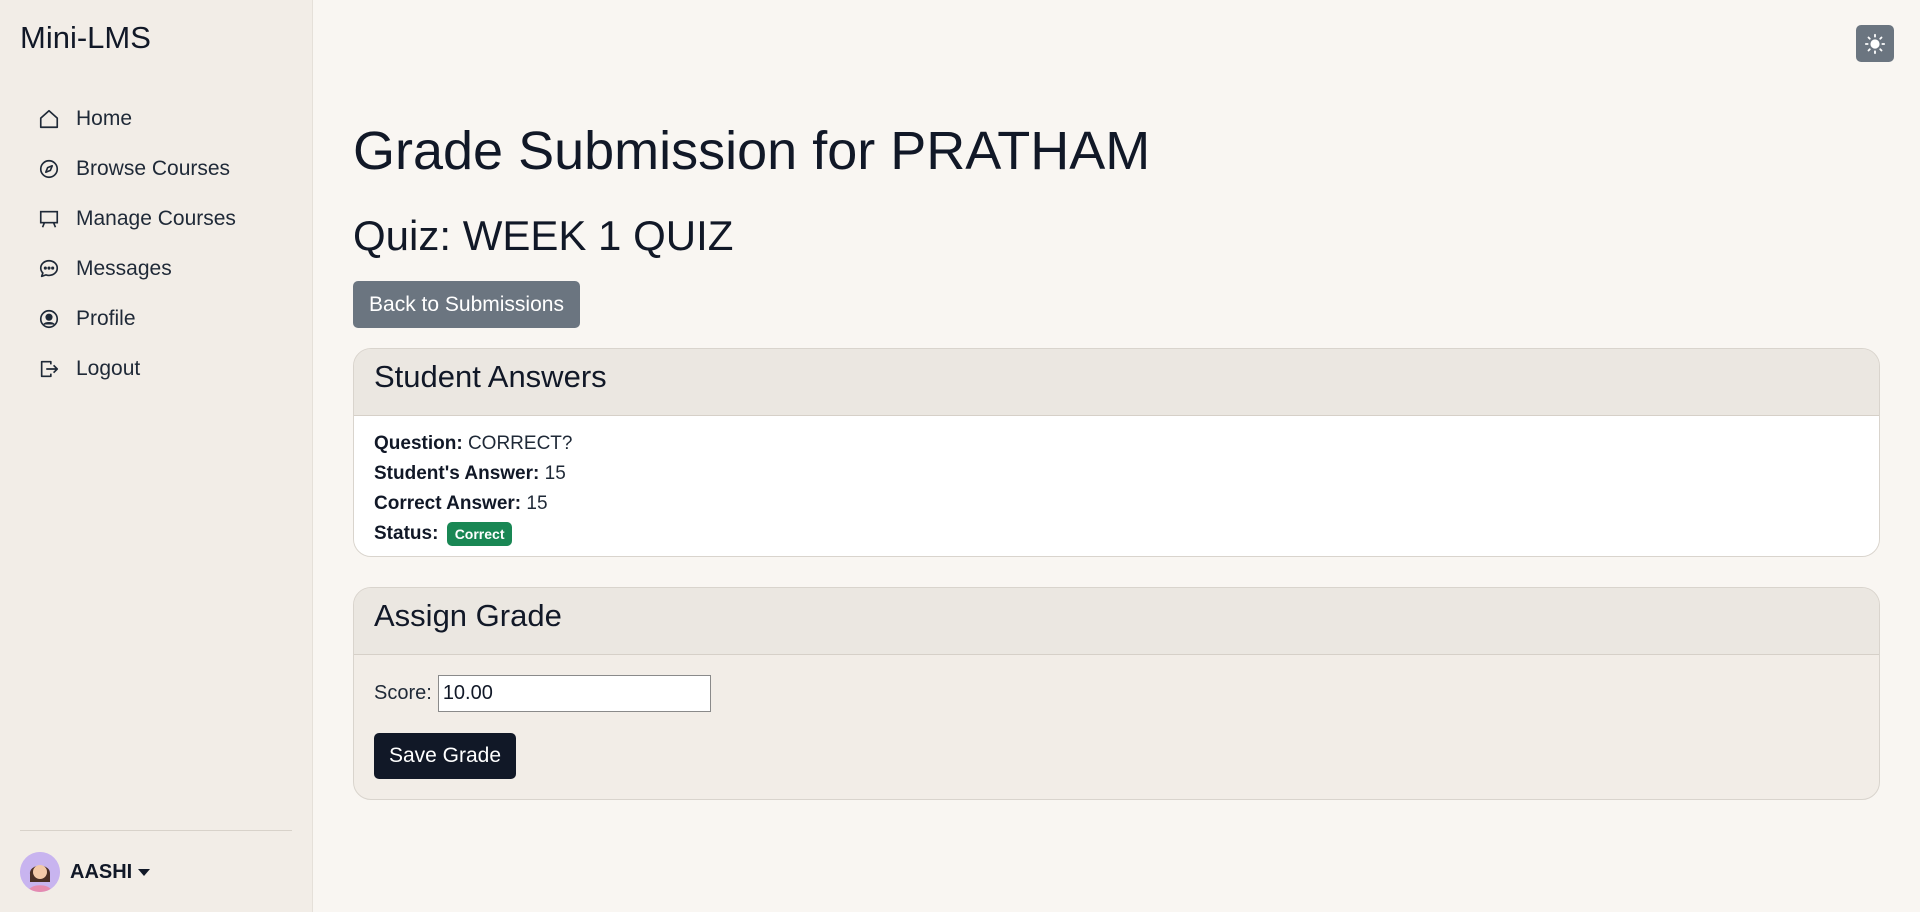  What do you see at coordinates (1116, 504) in the screenshot?
I see `correct-answer-row: Correct Answer: 15` at bounding box center [1116, 504].